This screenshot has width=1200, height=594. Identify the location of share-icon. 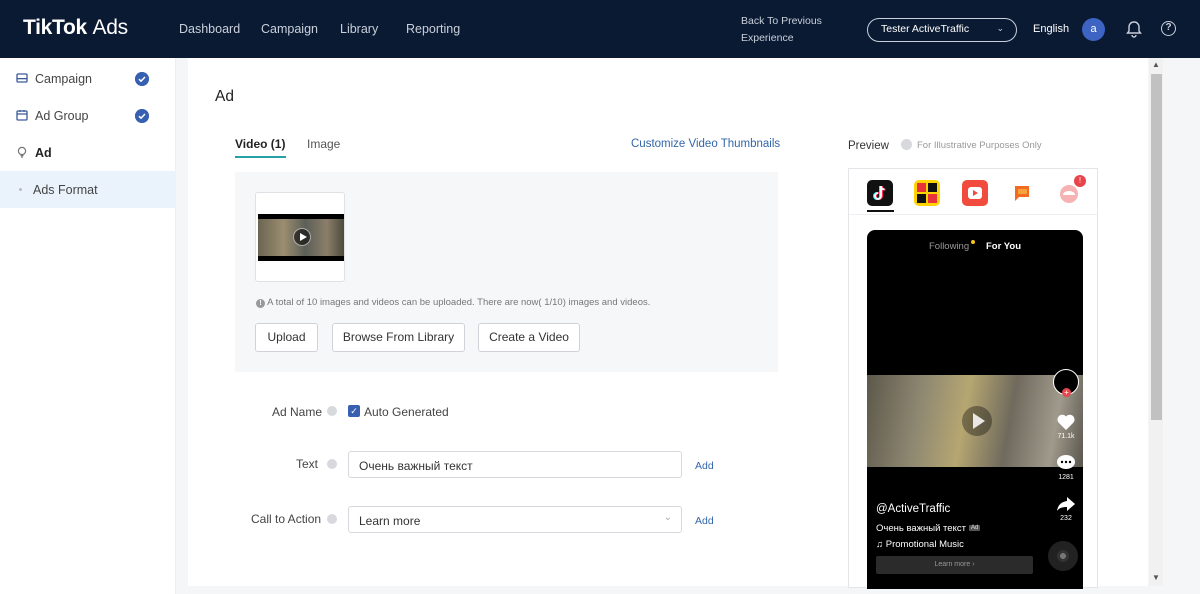
(1066, 504).